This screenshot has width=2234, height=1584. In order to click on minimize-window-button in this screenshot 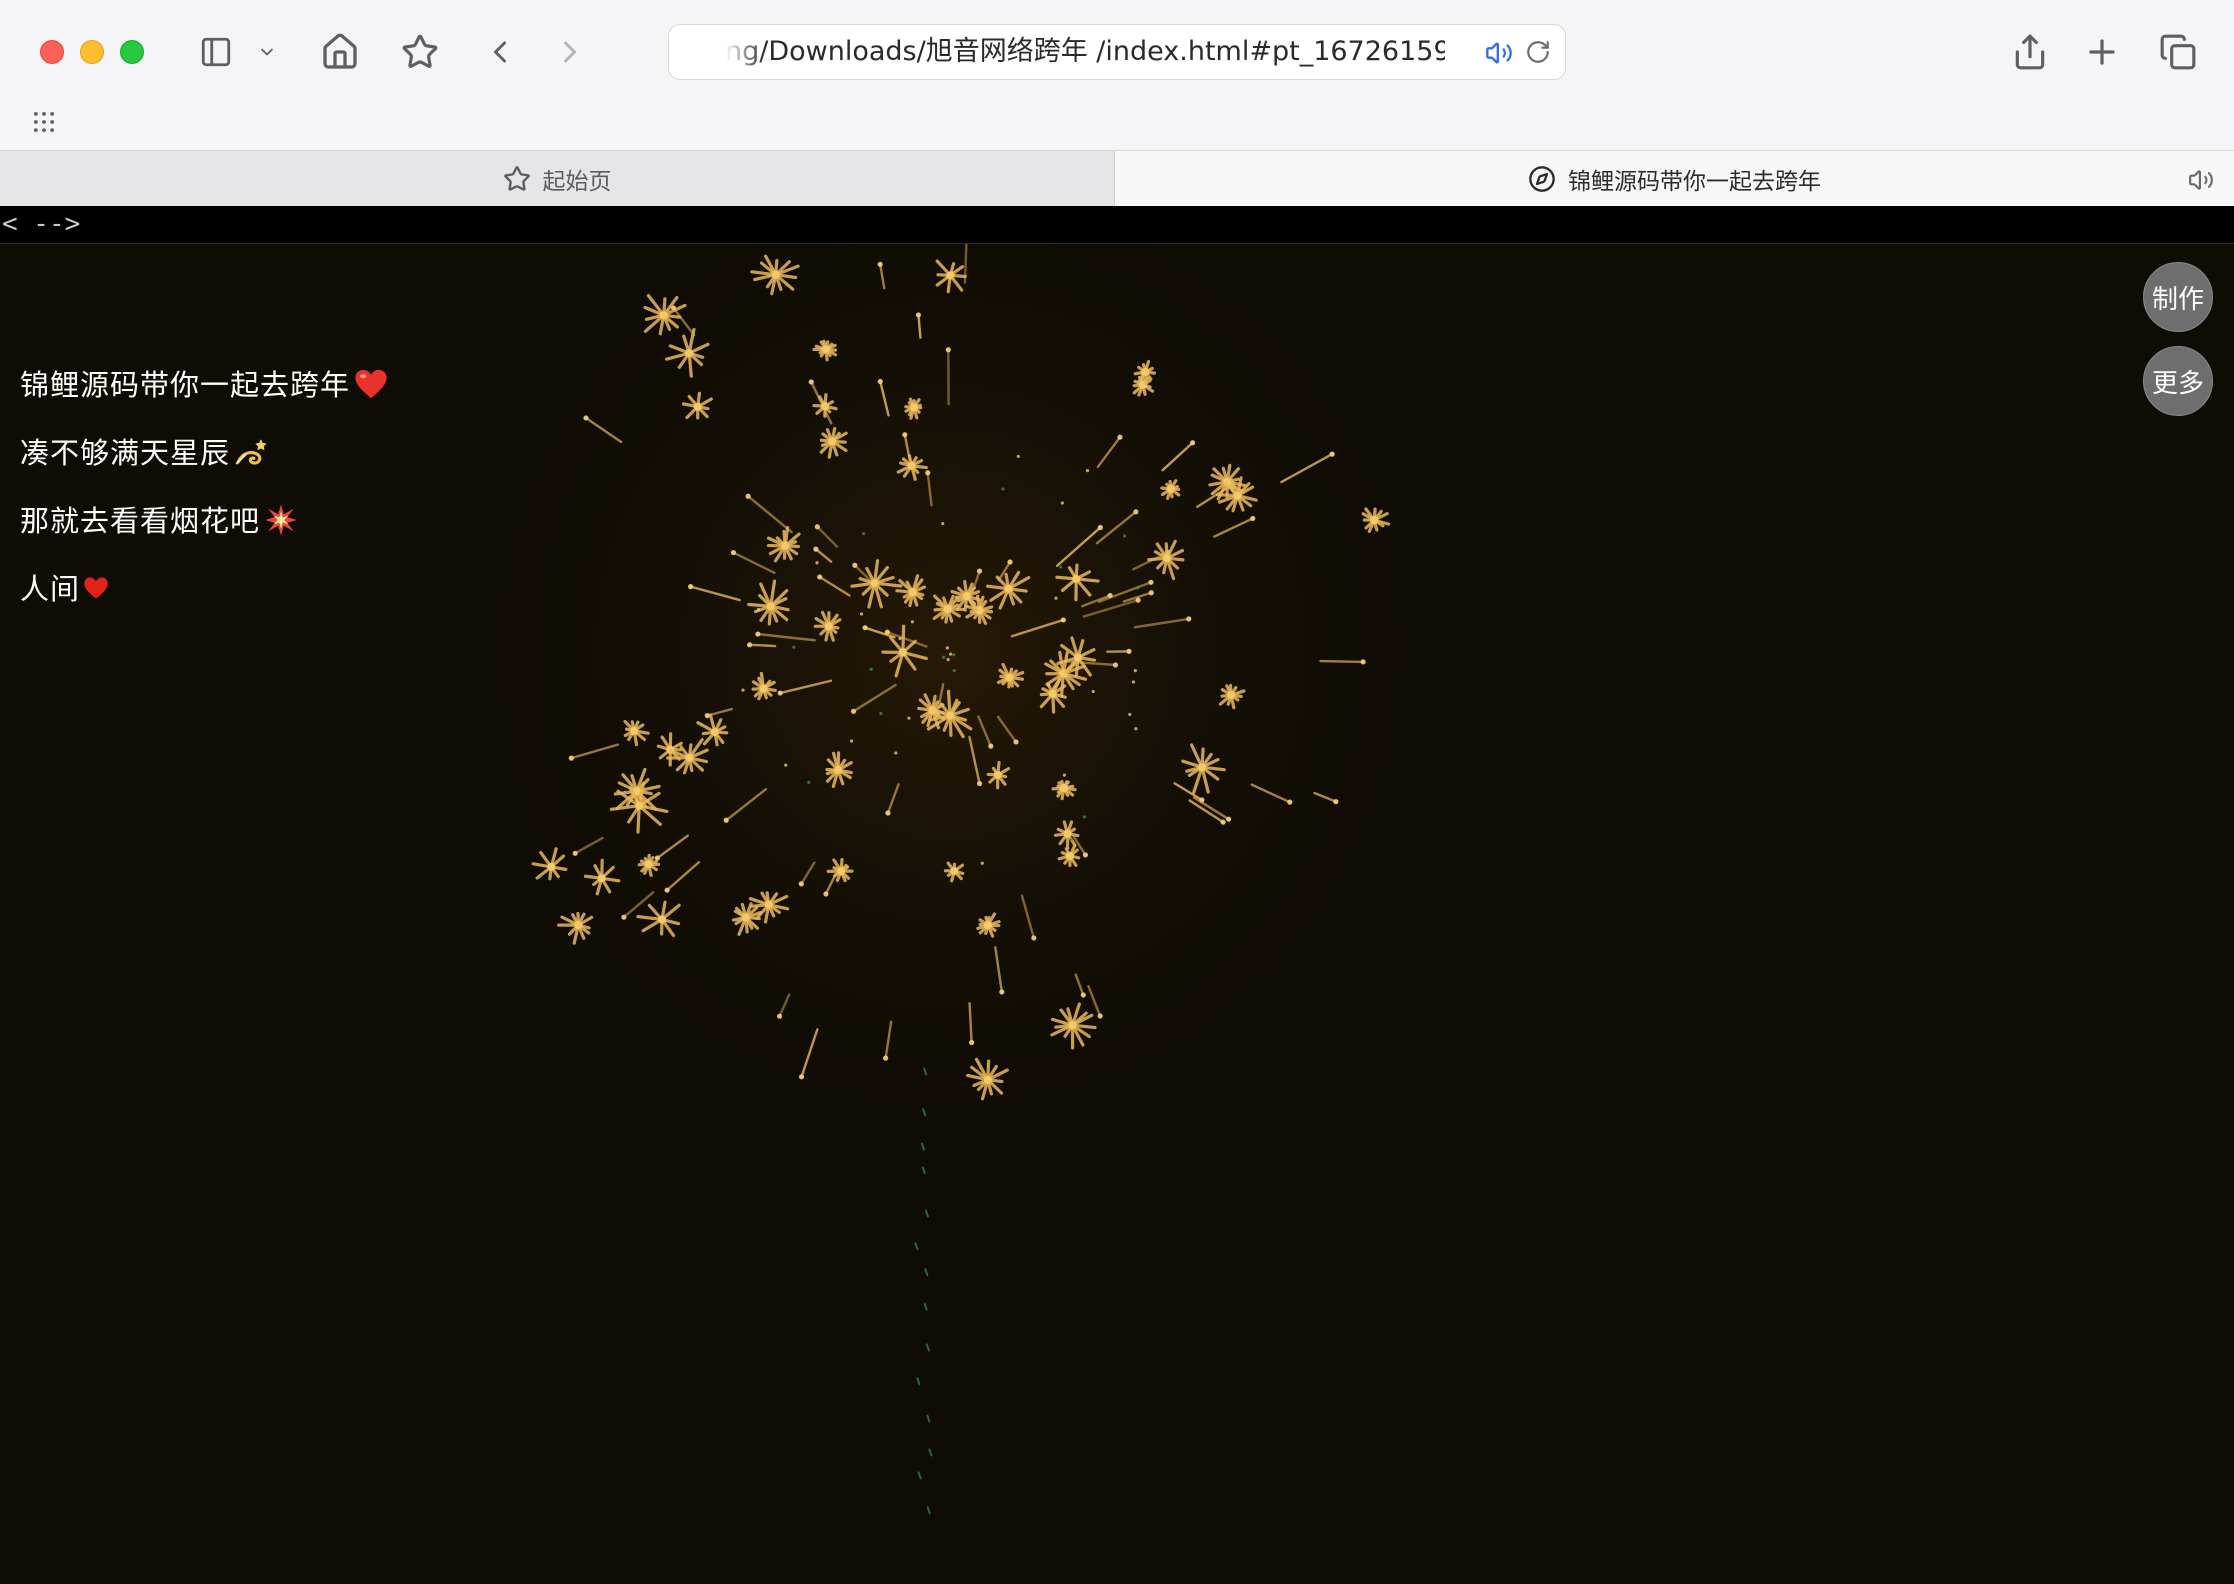, I will do `click(92, 52)`.